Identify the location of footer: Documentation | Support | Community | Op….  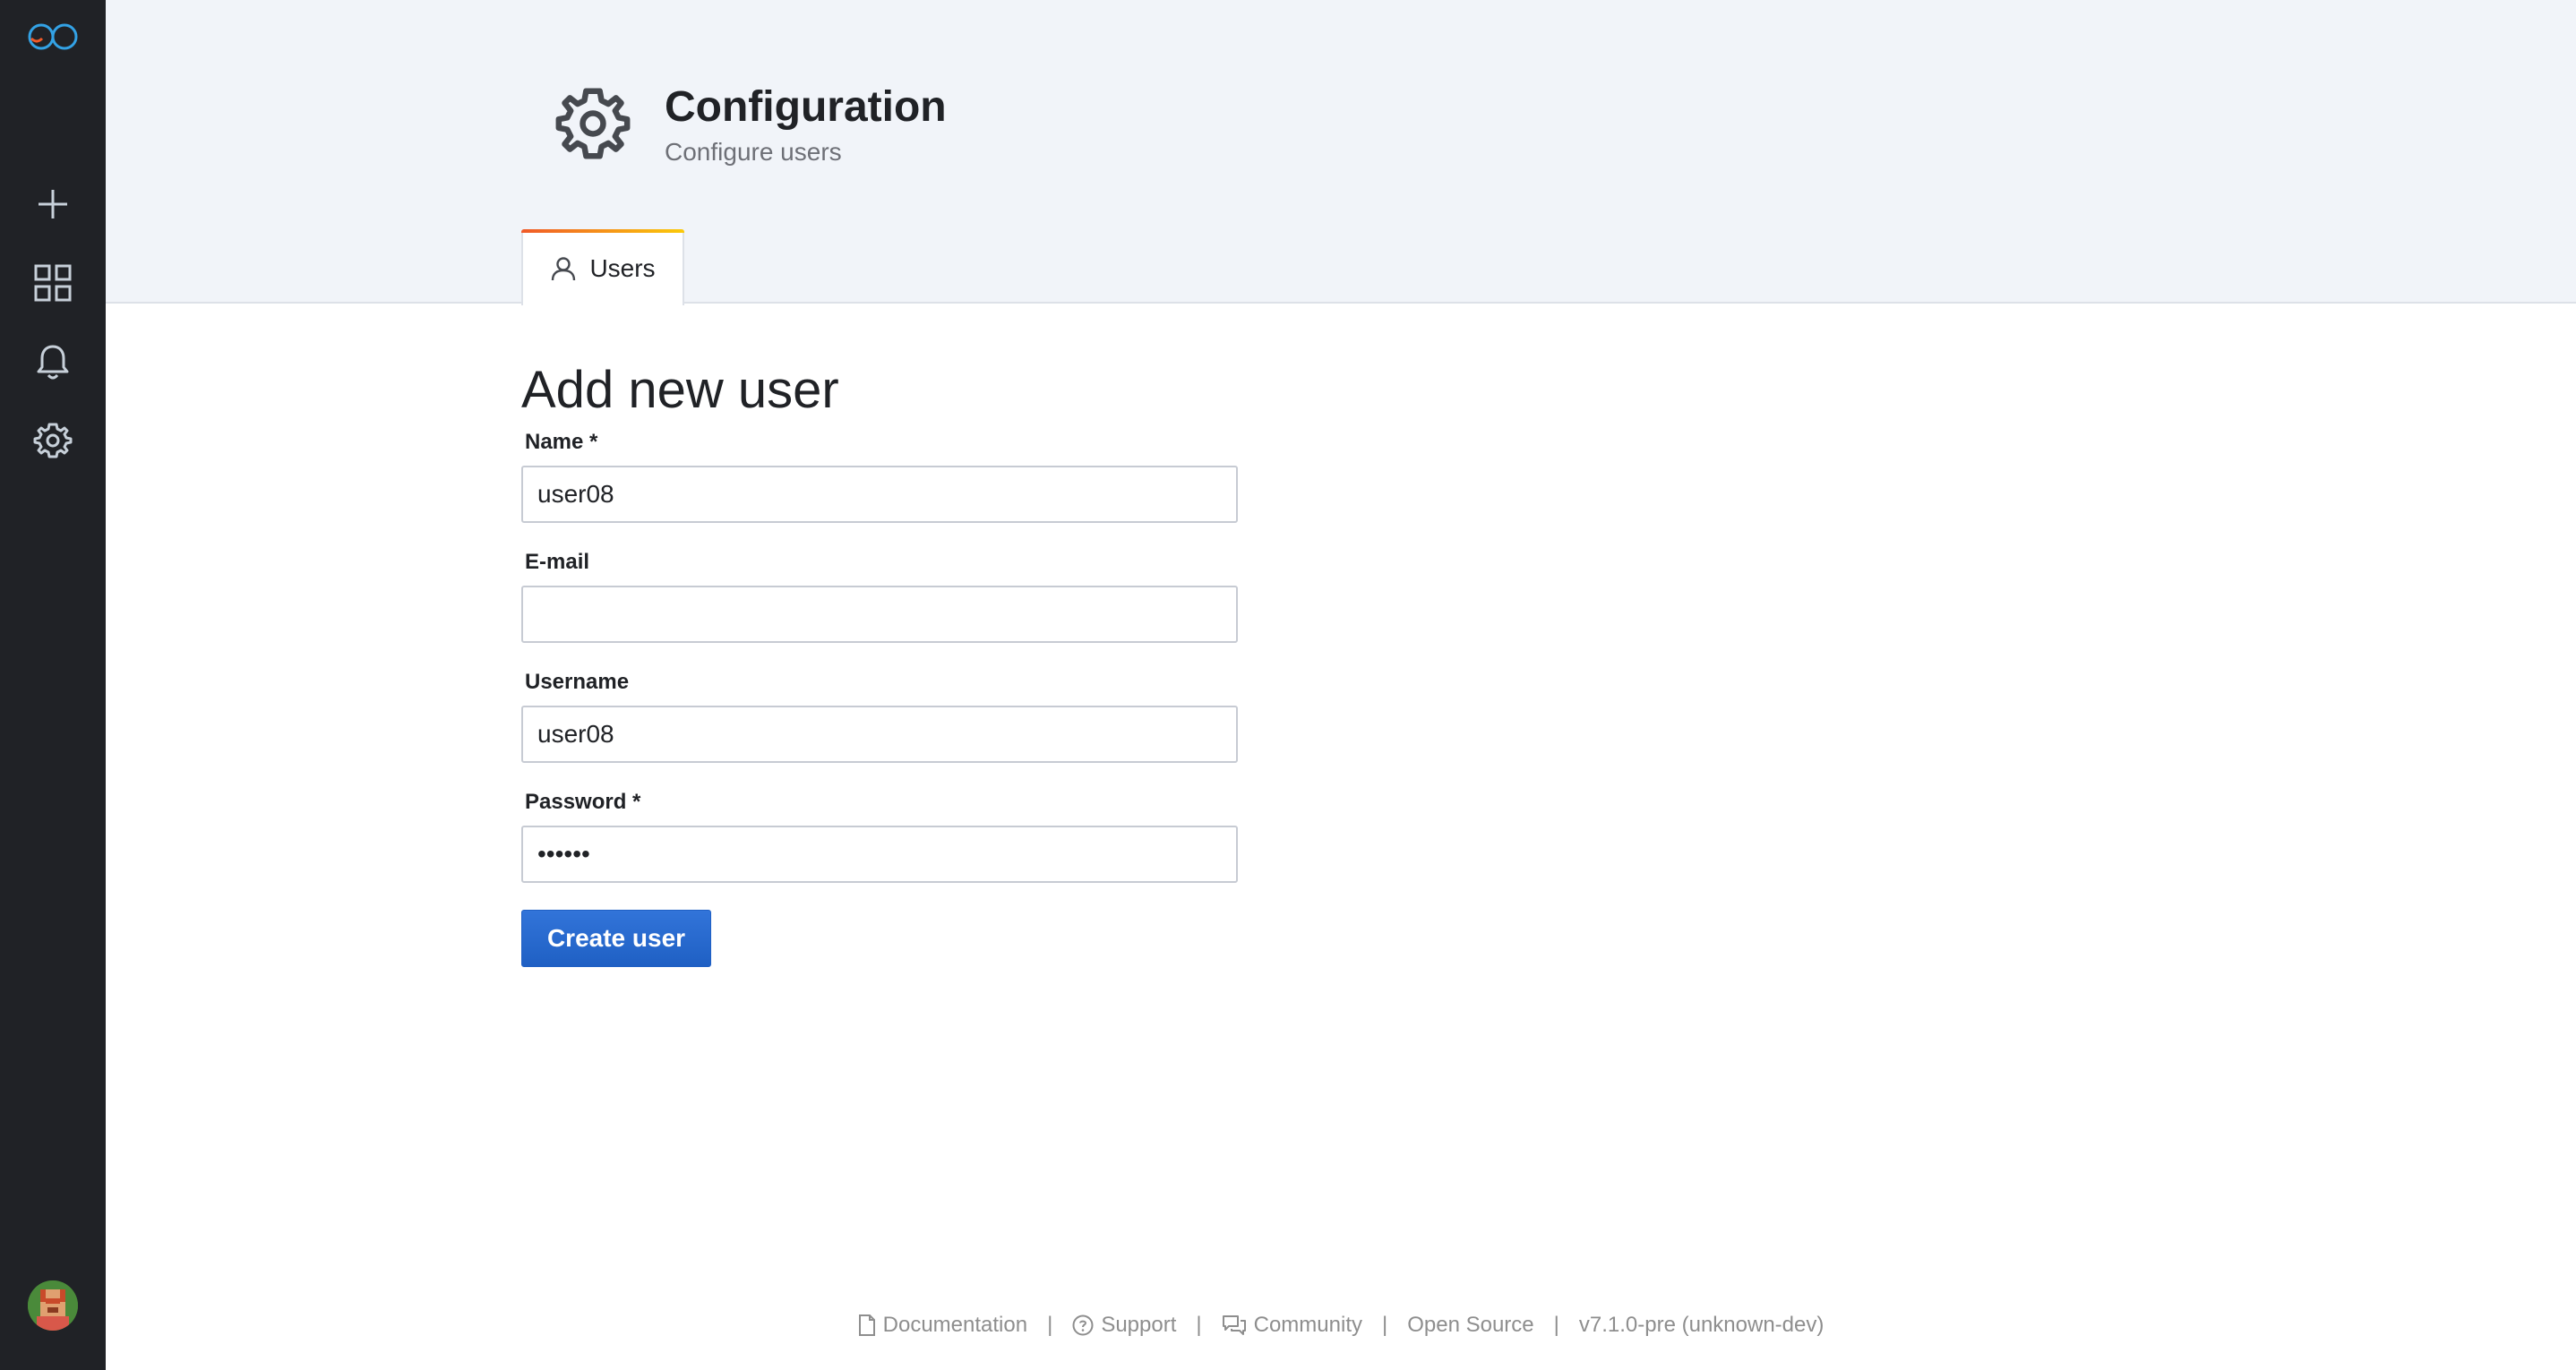
(1341, 1325).